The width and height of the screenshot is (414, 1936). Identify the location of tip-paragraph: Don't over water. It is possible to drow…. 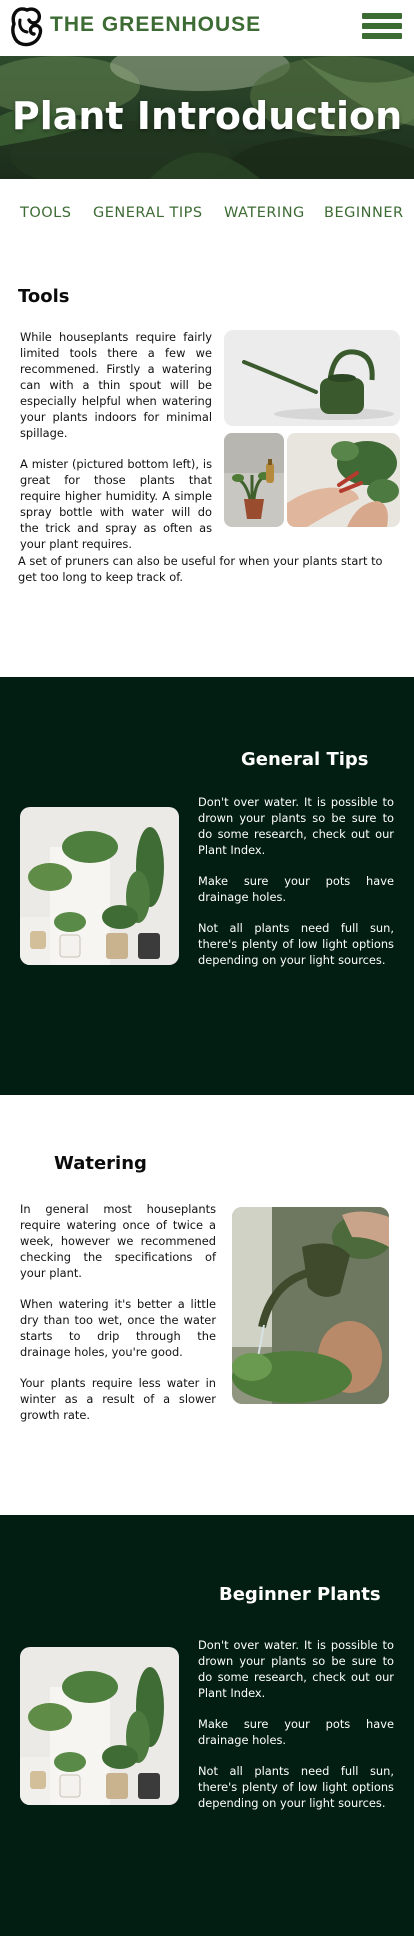
(296, 826).